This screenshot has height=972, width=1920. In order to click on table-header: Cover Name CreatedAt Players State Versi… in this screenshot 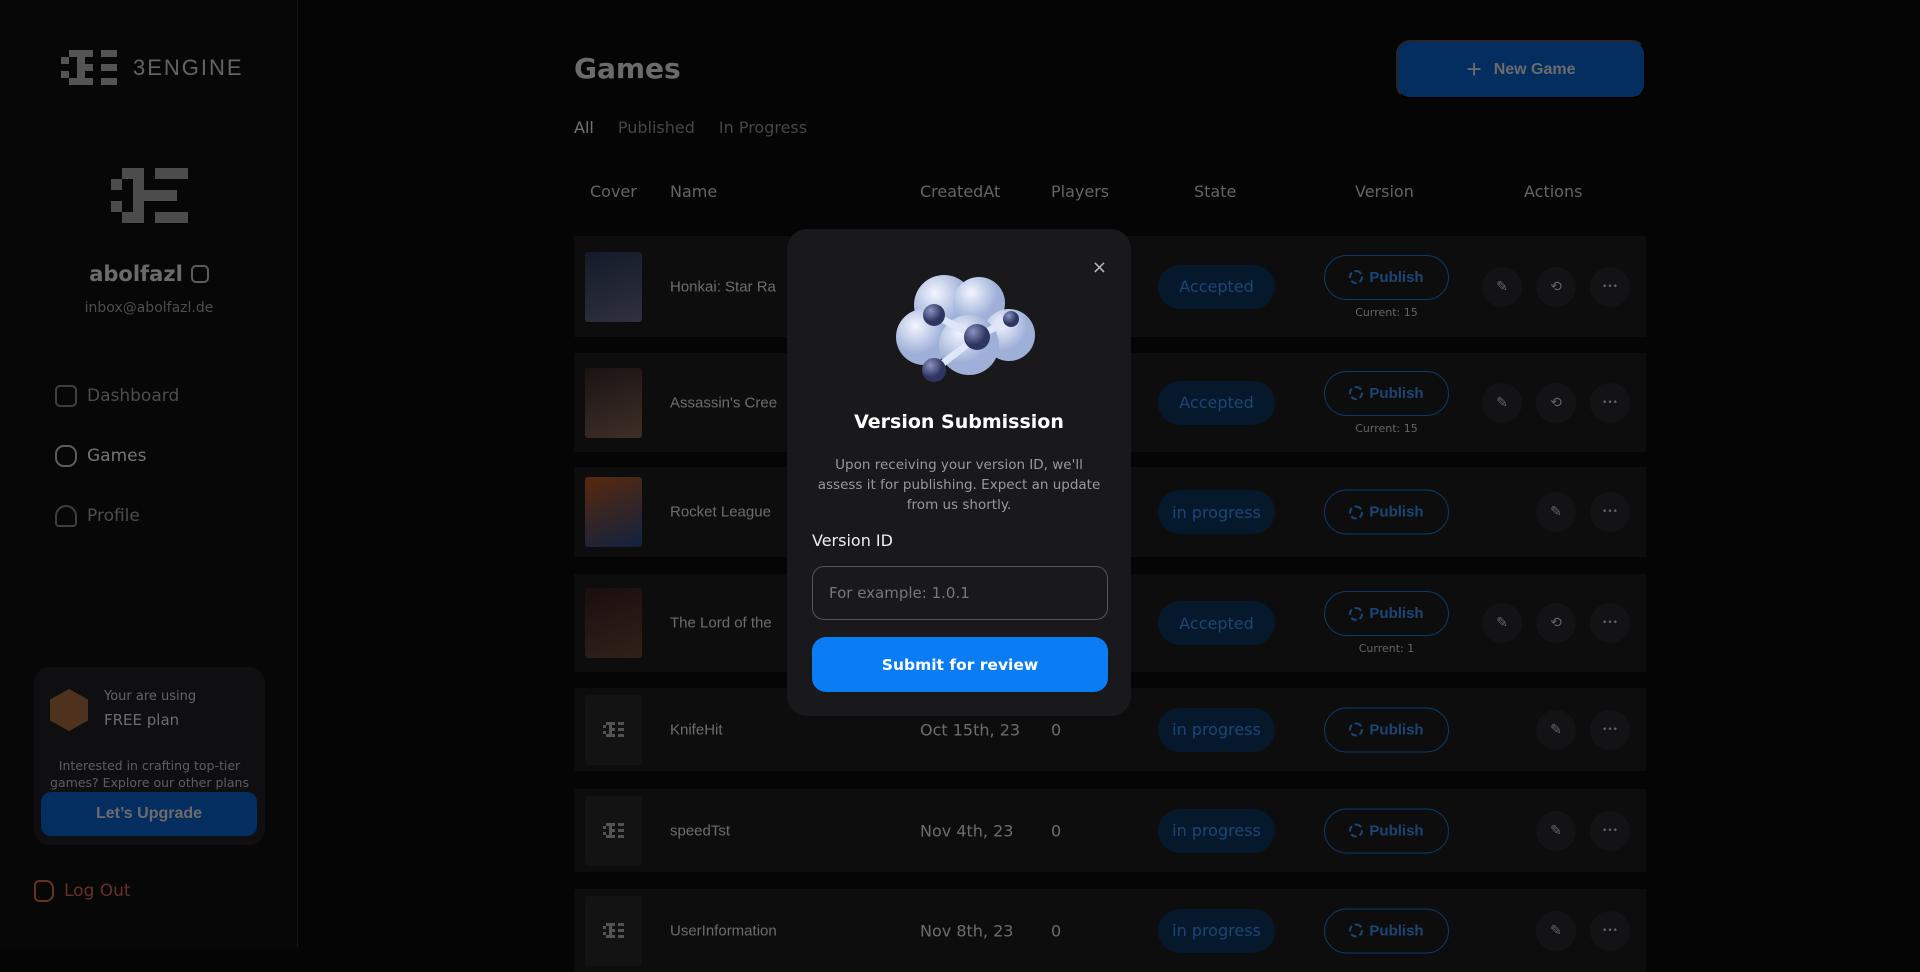, I will do `click(1110, 194)`.